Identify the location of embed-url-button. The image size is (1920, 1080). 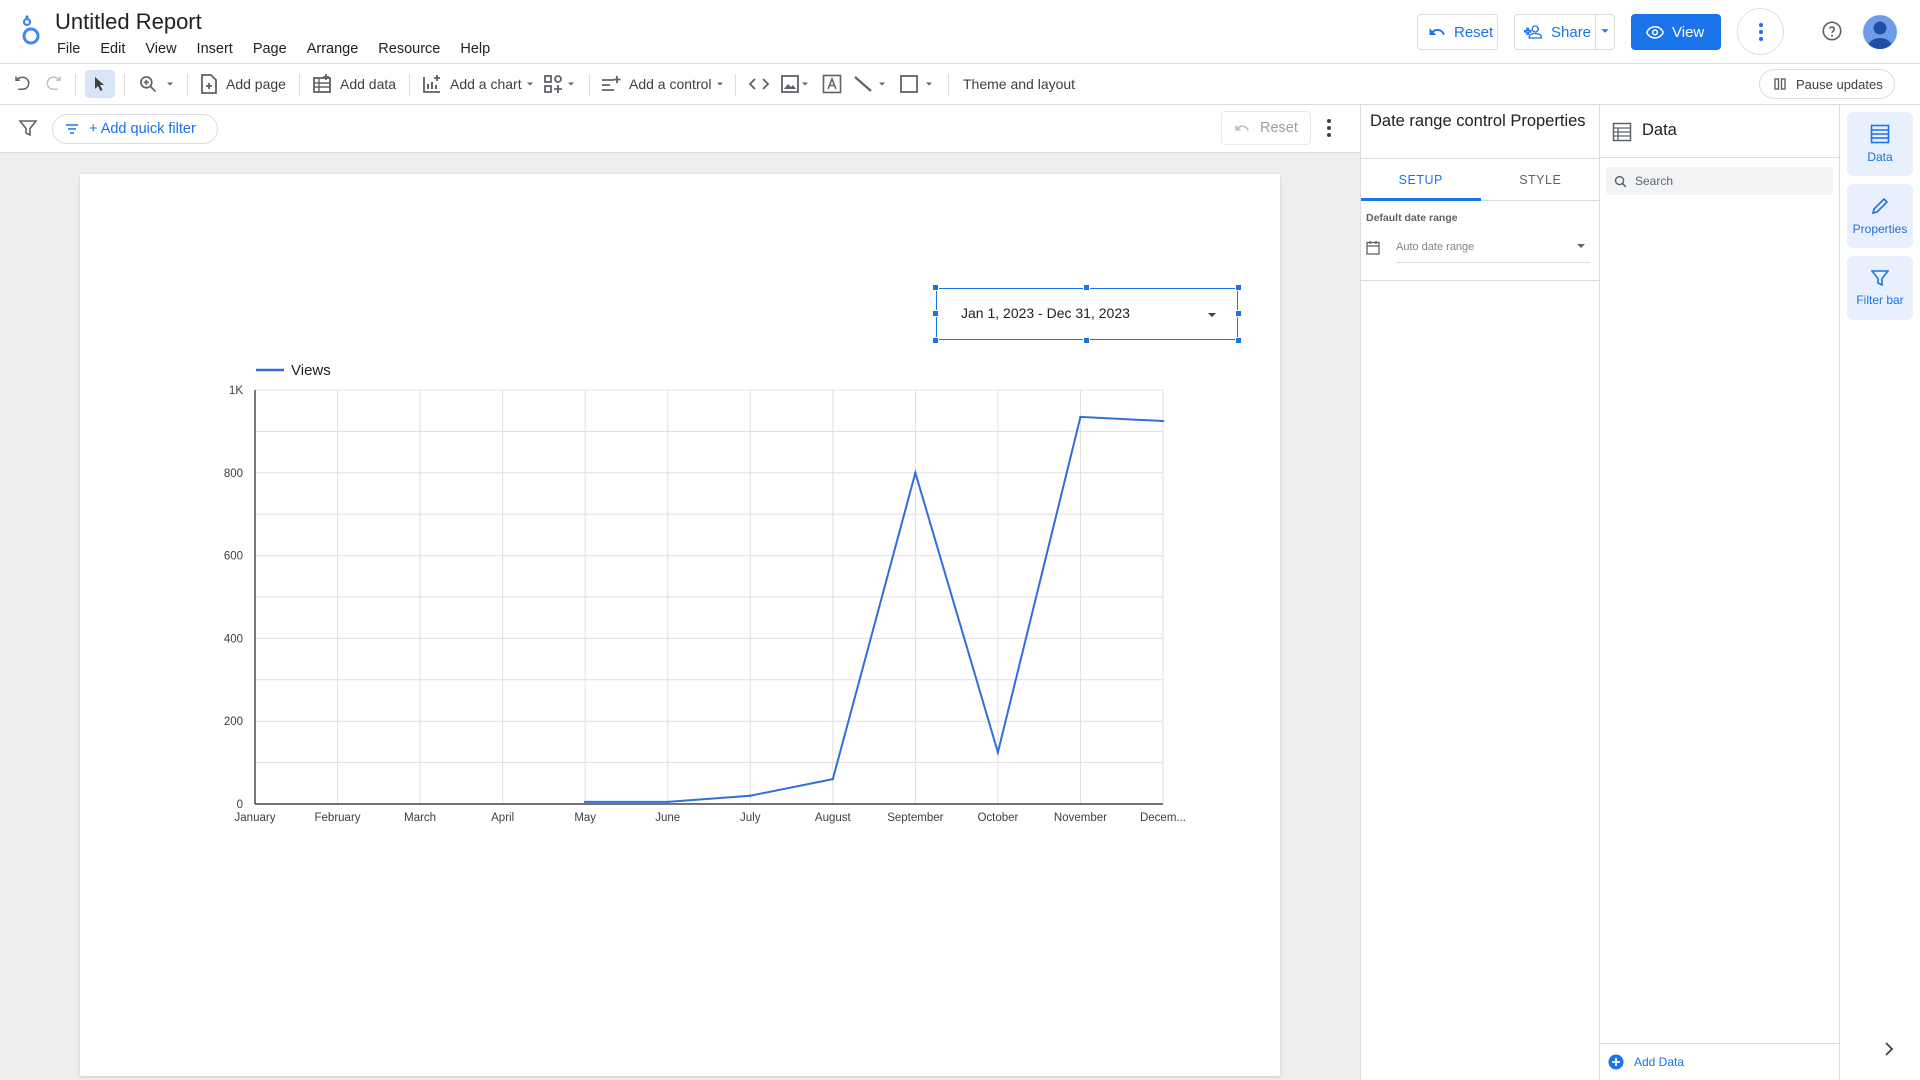
(759, 84).